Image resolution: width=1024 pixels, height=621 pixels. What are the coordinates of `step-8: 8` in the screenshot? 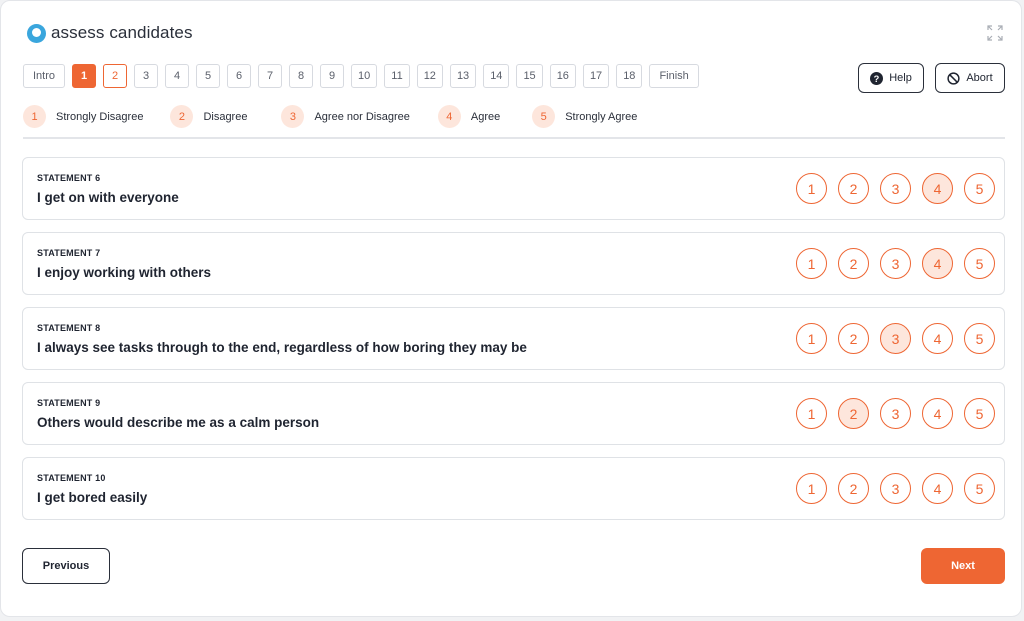 It's located at (301, 76).